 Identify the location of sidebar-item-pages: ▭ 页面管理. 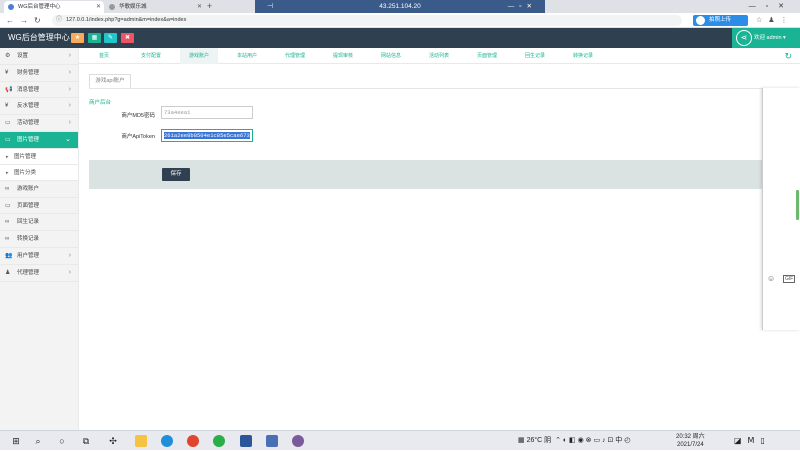
(39, 206).